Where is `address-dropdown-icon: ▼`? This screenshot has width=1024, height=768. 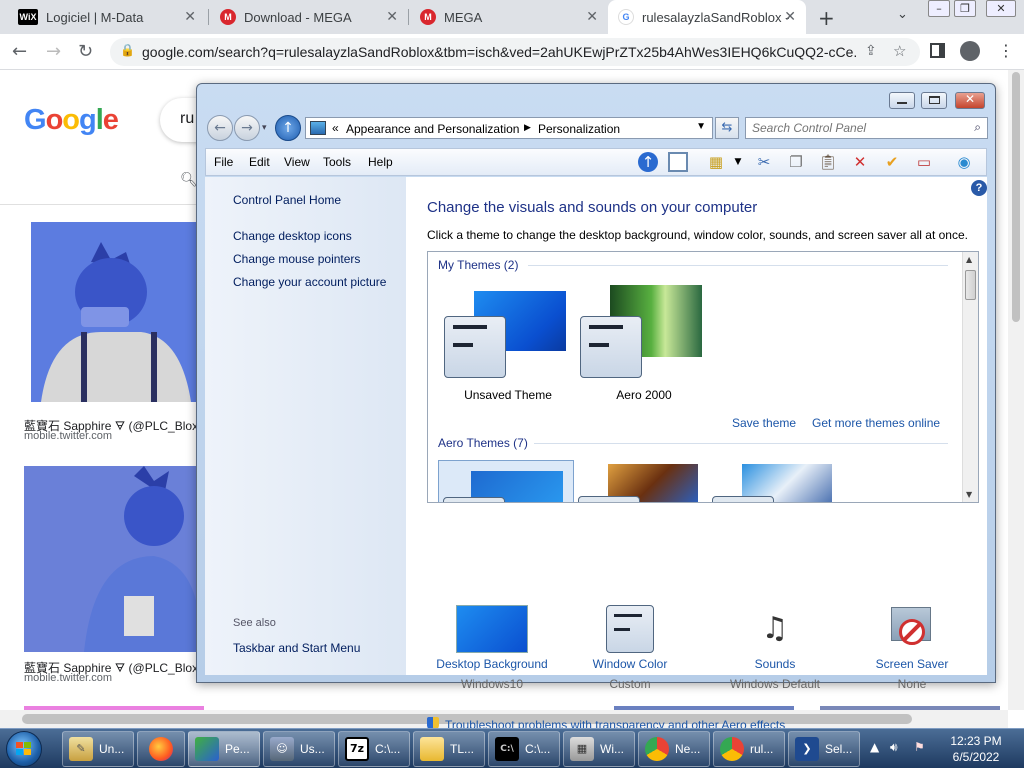 address-dropdown-icon: ▼ is located at coordinates (701, 126).